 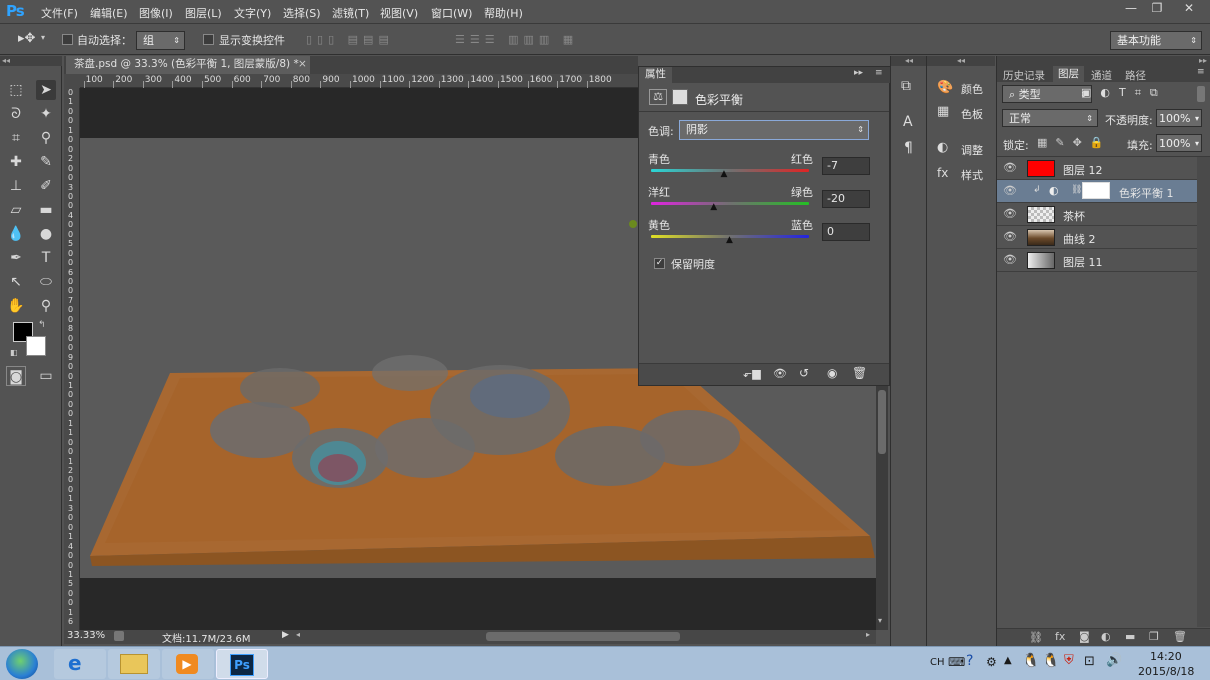 I want to click on new-group-icon: ▬, so click(x=1130, y=636).